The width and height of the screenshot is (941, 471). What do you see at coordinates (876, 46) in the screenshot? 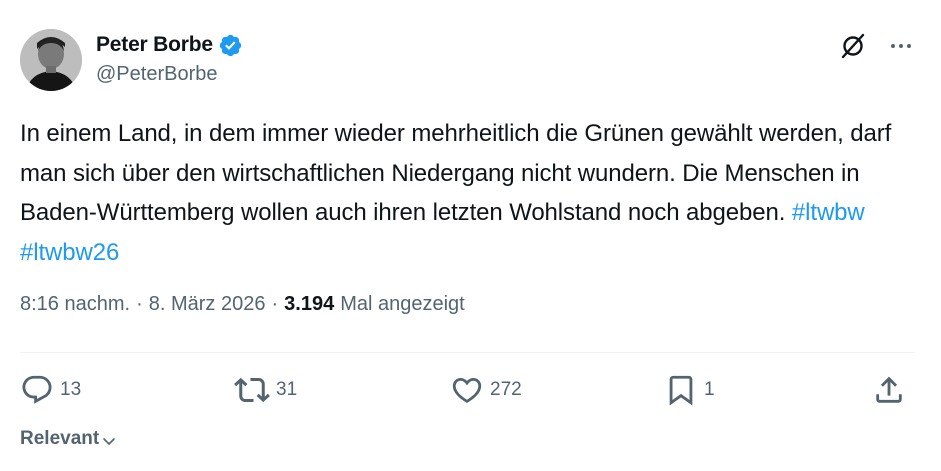
I see `top-actions` at bounding box center [876, 46].